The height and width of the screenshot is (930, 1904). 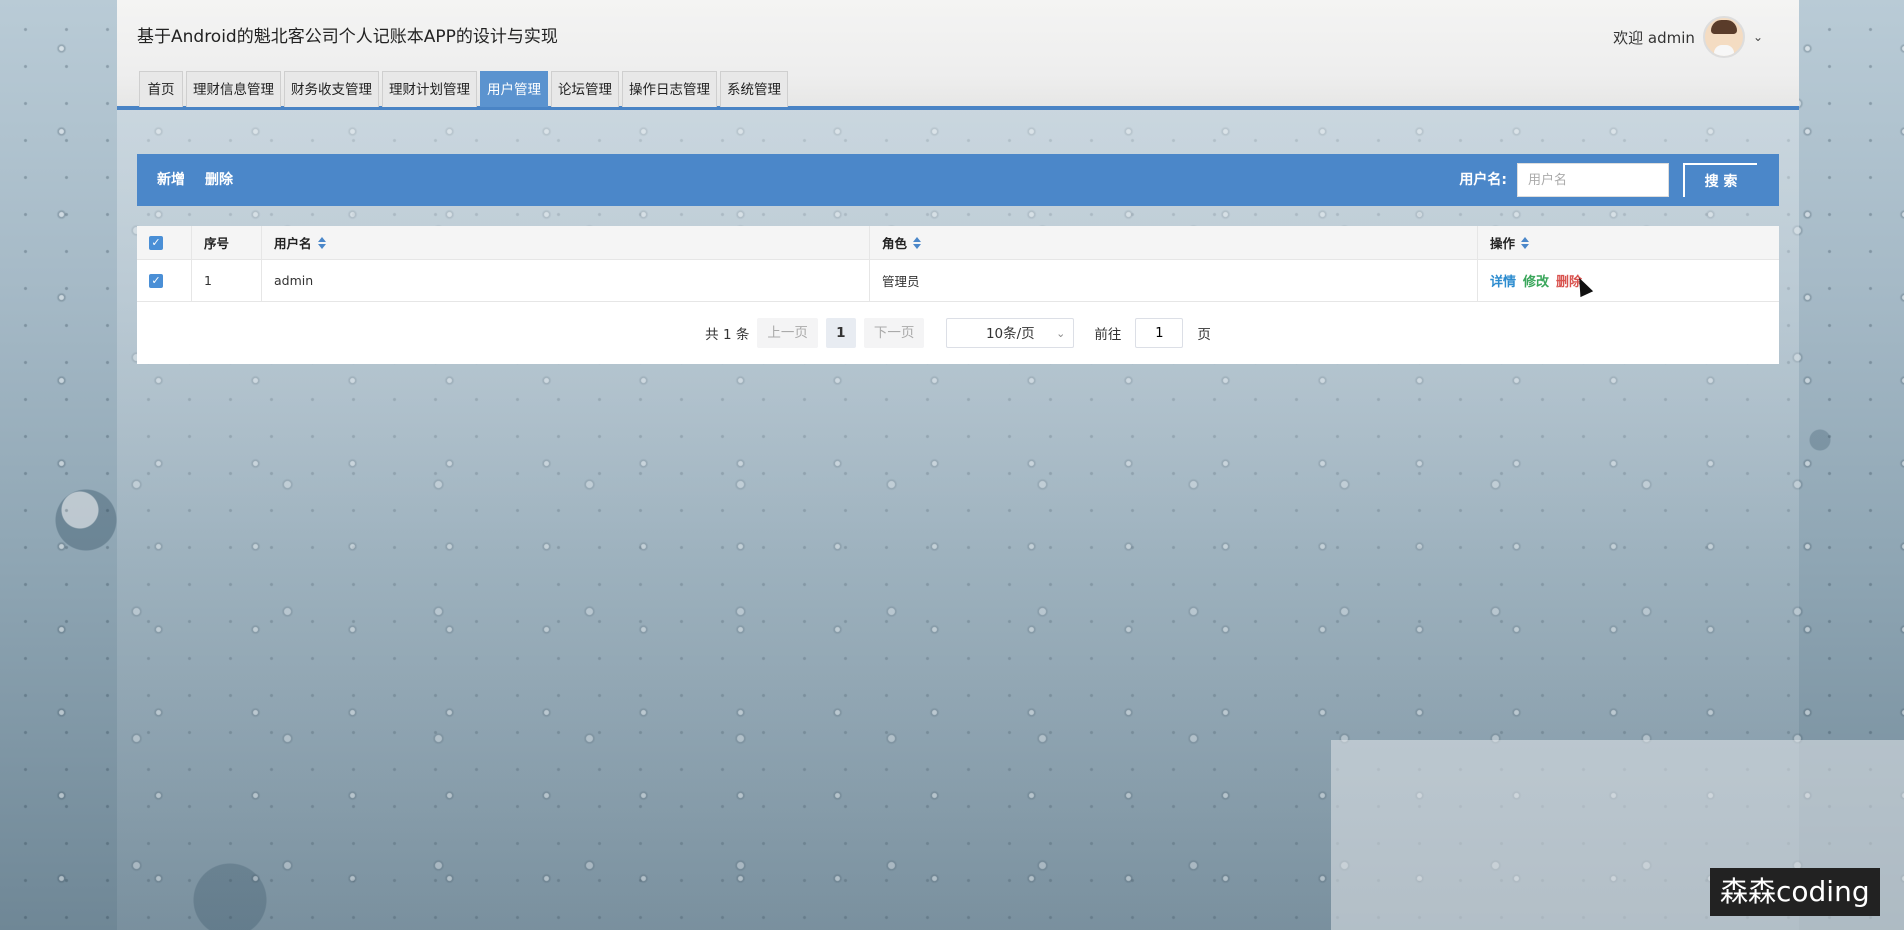 What do you see at coordinates (894, 333) in the screenshot?
I see `next-page-button: 下一页` at bounding box center [894, 333].